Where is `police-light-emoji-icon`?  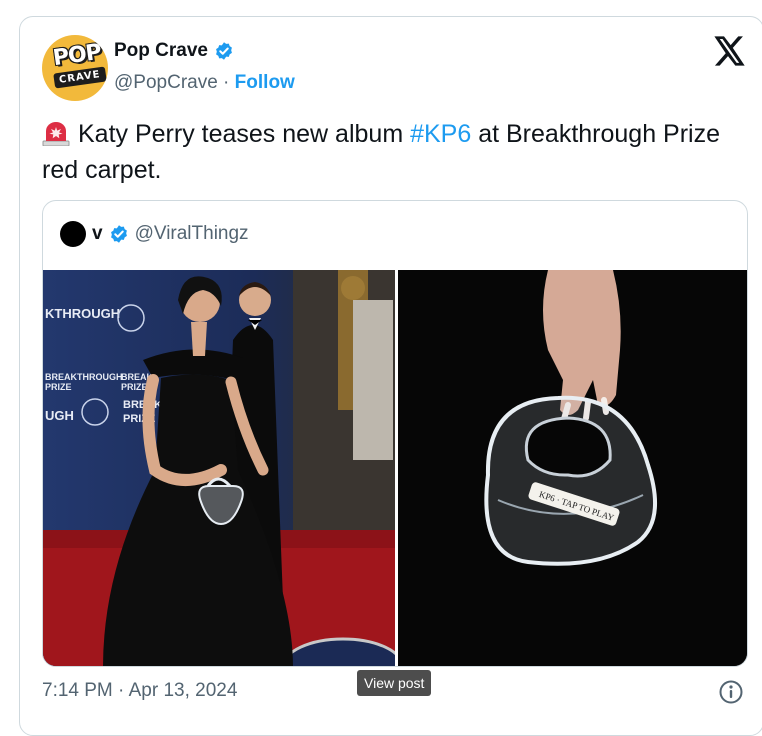
police-light-emoji-icon is located at coordinates (56, 134).